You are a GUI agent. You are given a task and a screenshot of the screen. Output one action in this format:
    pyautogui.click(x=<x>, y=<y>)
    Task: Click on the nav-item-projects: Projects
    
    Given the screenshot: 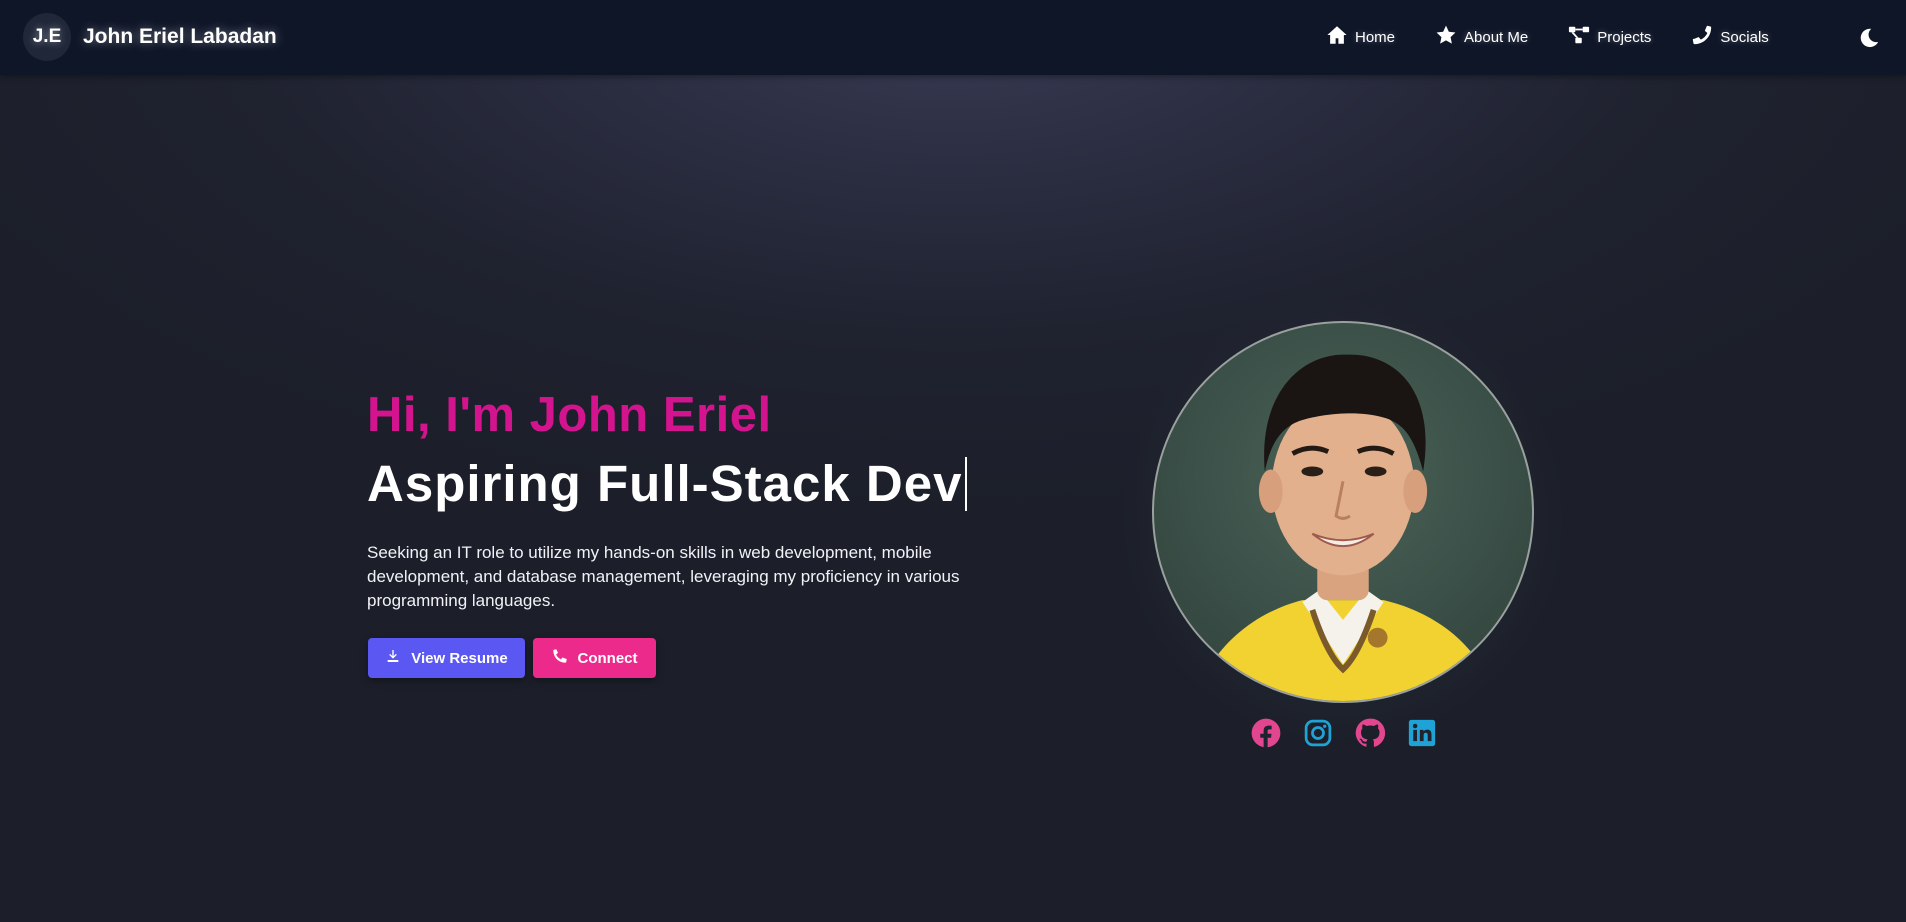 What is the action you would take?
    pyautogui.click(x=1609, y=37)
    